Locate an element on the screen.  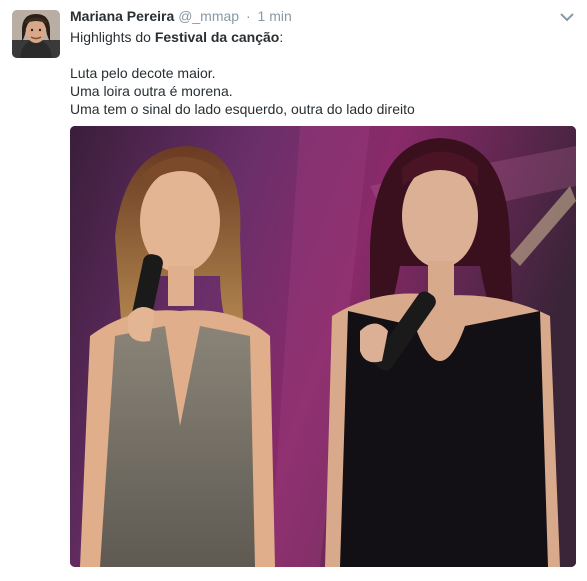
avatar is located at coordinates (36, 34).